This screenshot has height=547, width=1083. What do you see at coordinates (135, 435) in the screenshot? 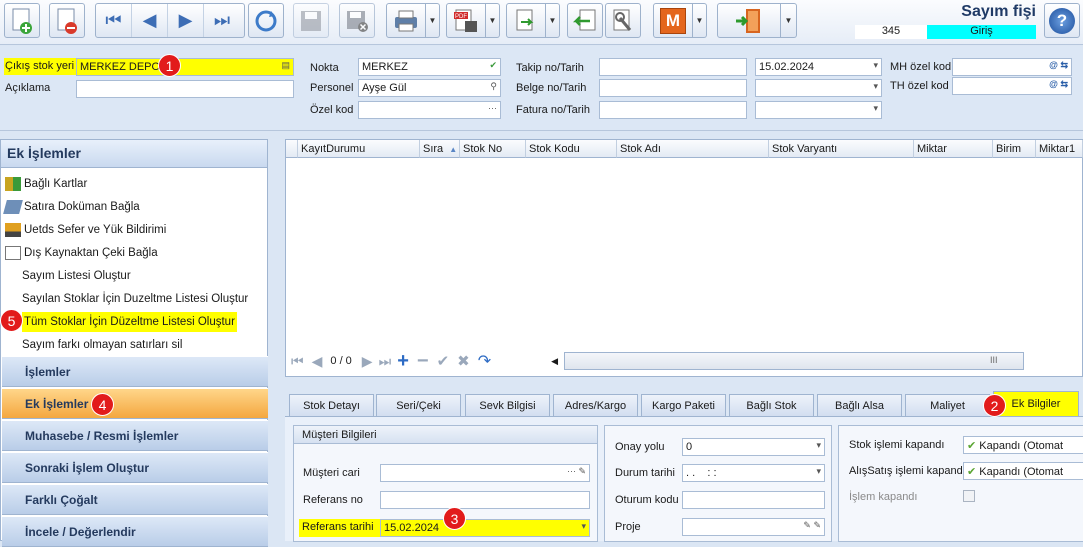
I see `section-muhasebe: Muhasebe / Resmi İşlemler` at bounding box center [135, 435].